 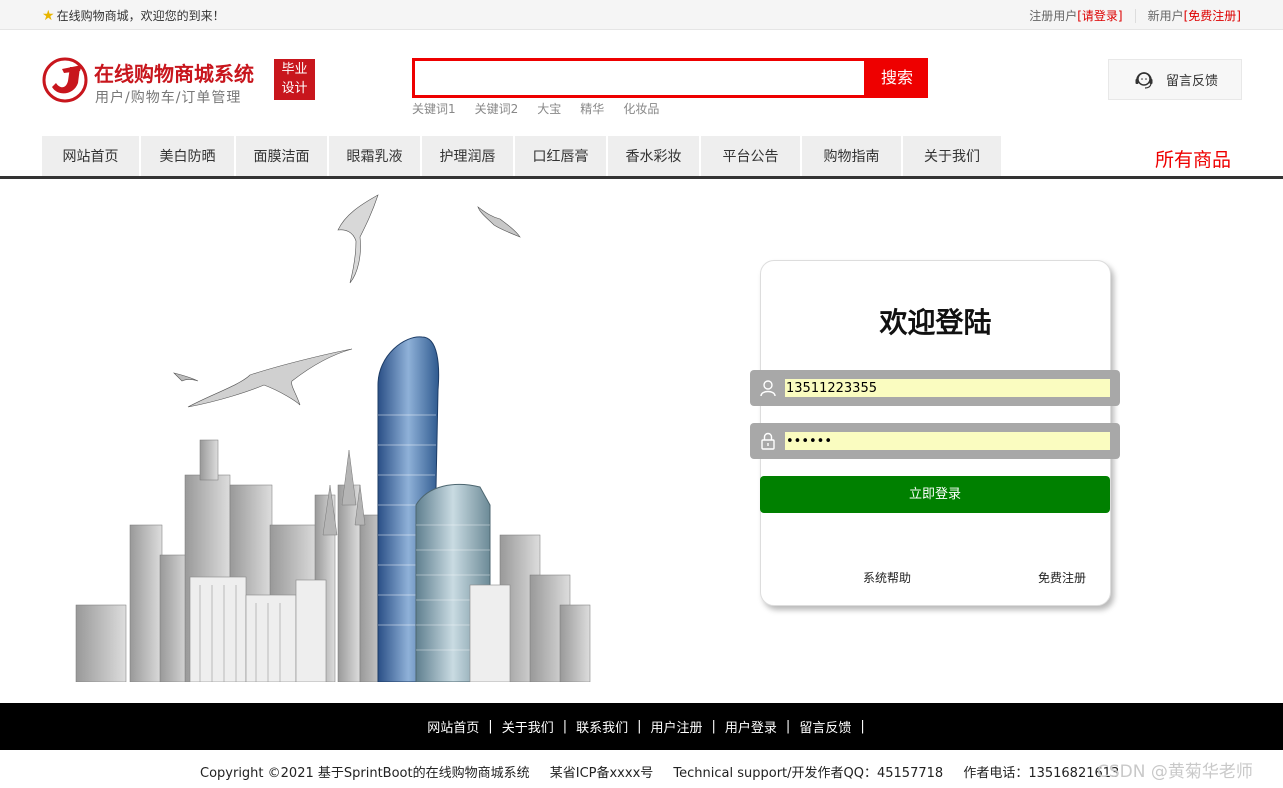 What do you see at coordinates (641, 177) in the screenshot?
I see `nav-divider` at bounding box center [641, 177].